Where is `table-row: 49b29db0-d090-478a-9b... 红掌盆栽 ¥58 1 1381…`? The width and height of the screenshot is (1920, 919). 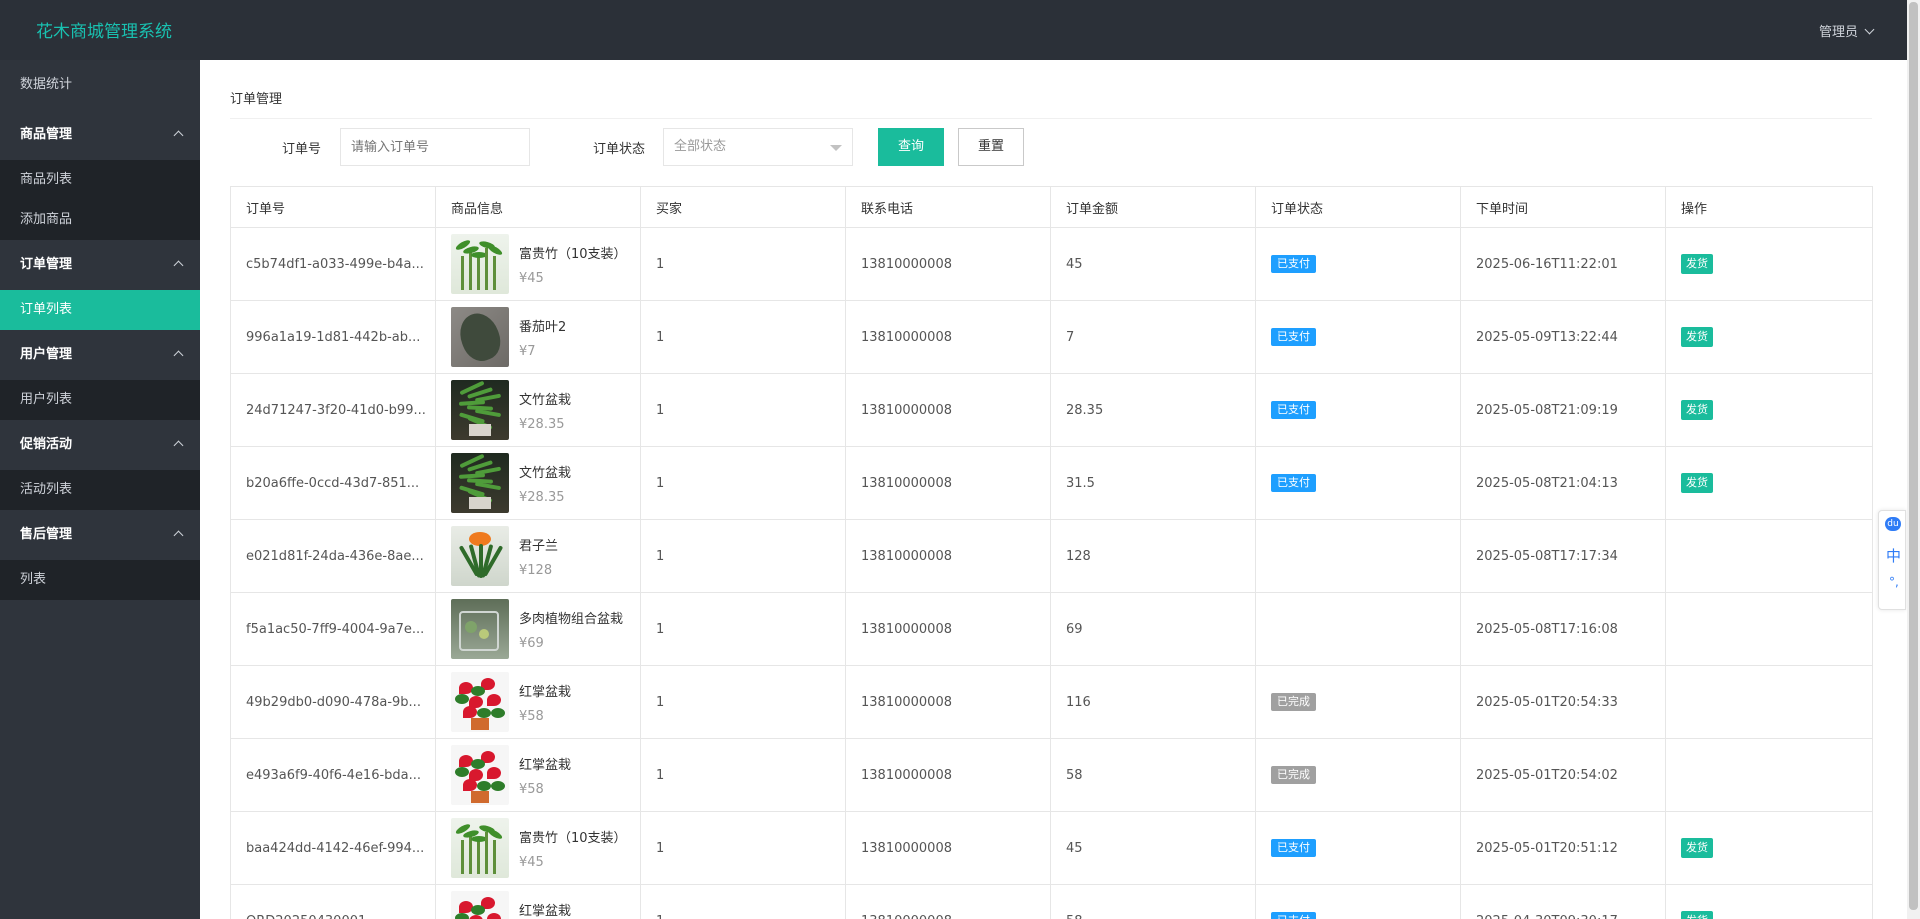
table-row: 49b29db0-d090-478a-9b... 红掌盆栽 ¥58 1 1381… is located at coordinates (1051, 702).